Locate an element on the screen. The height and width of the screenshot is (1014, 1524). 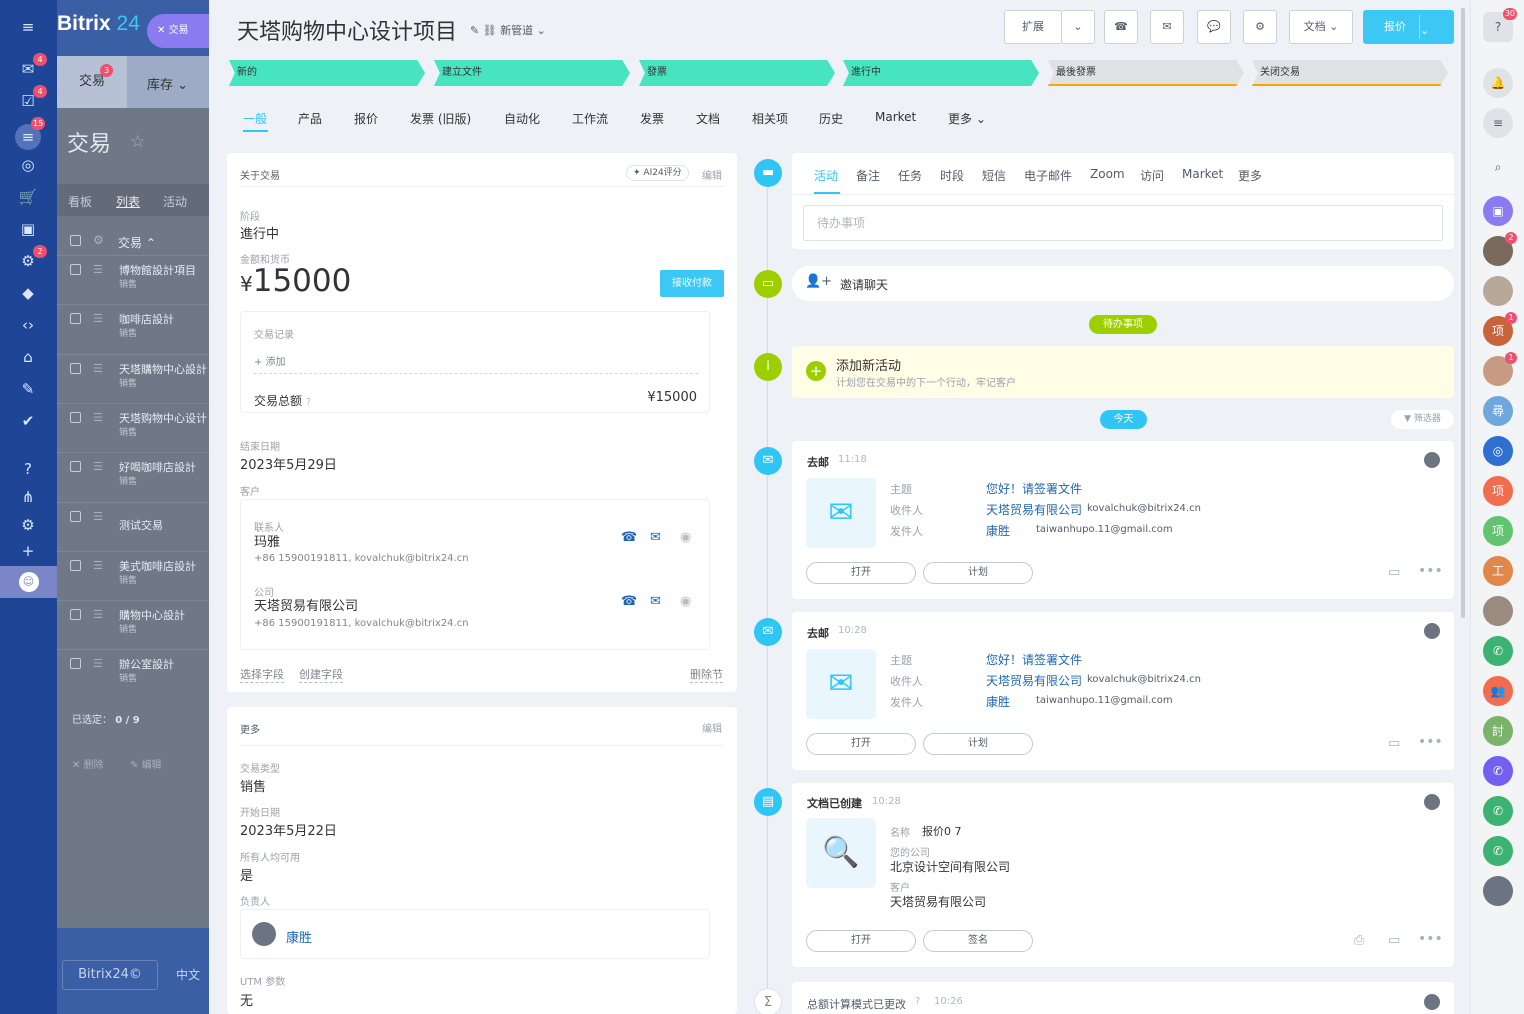
chat-avatar: 项1 is located at coordinates (1500, 329).